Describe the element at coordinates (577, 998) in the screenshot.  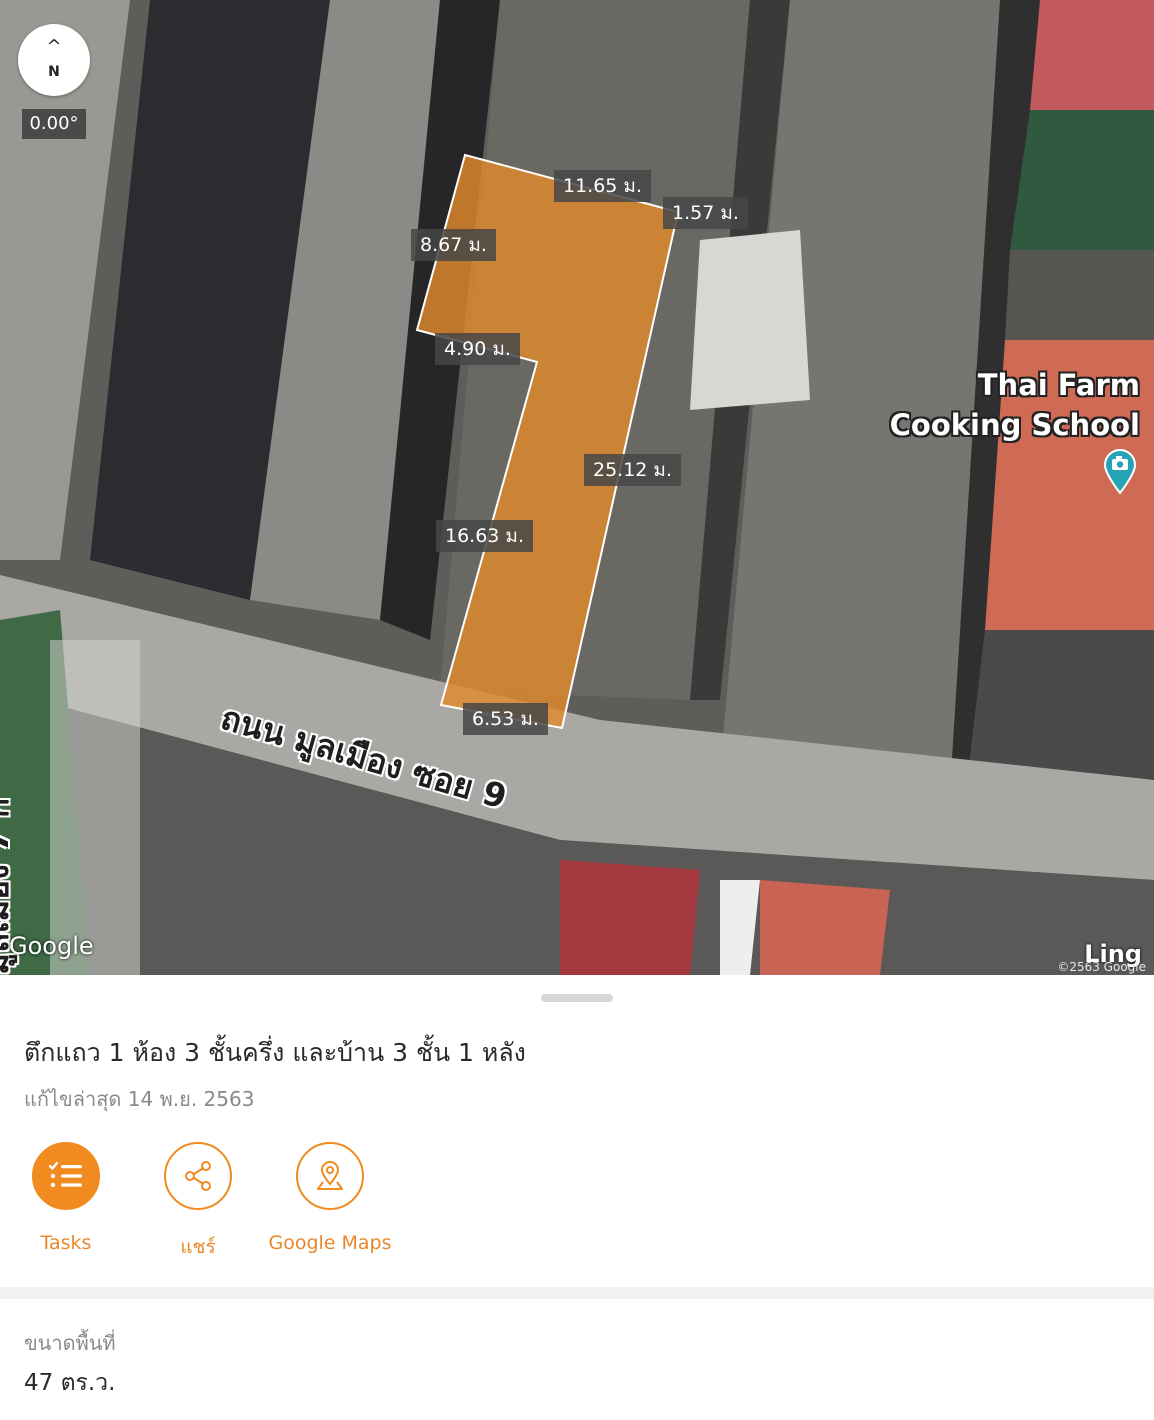
I see `sheet-drag-handle` at that location.